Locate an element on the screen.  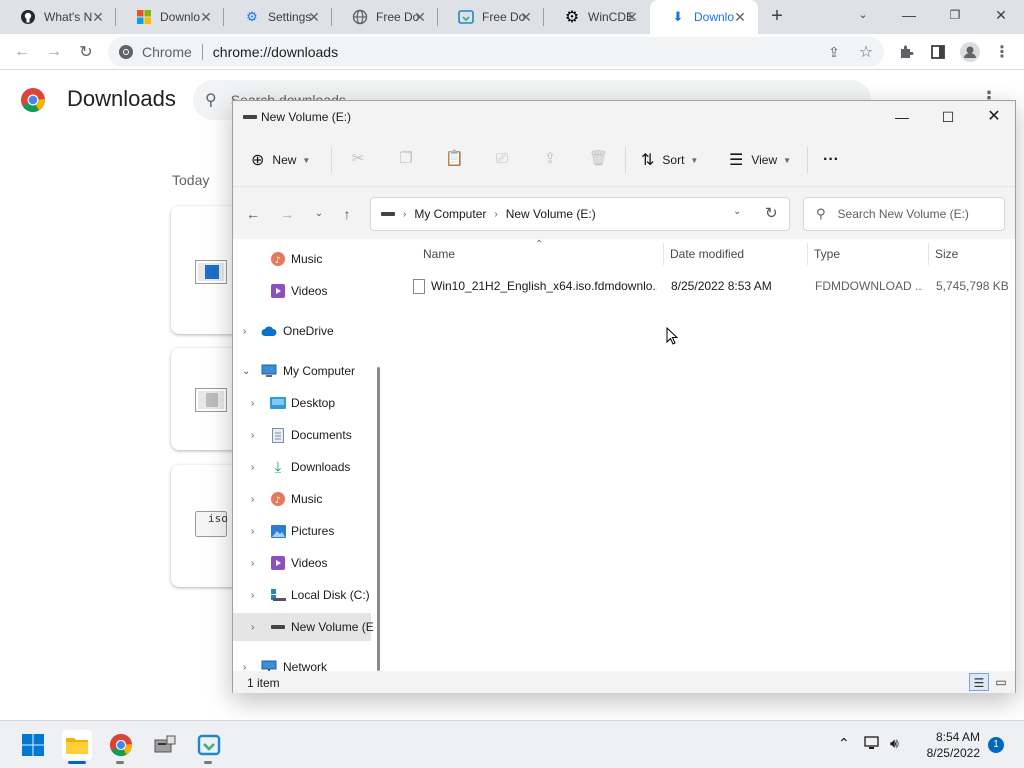
sidebar-item-videos-quick: Videos is located at coordinates (303, 291).